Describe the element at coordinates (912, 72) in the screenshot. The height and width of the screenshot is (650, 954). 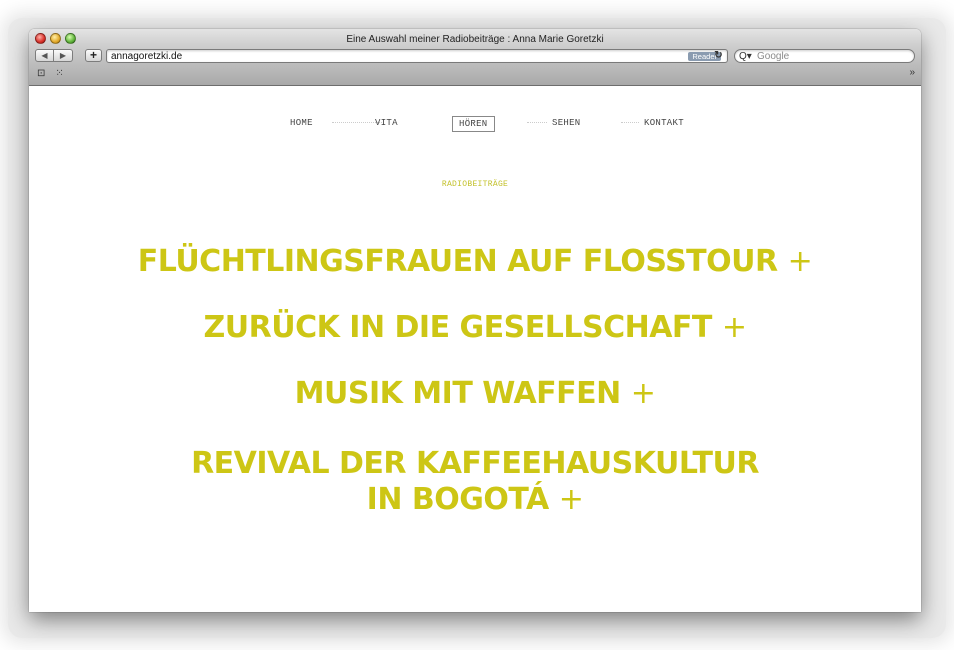
I see `bookmarks-overflow-icon: »` at that location.